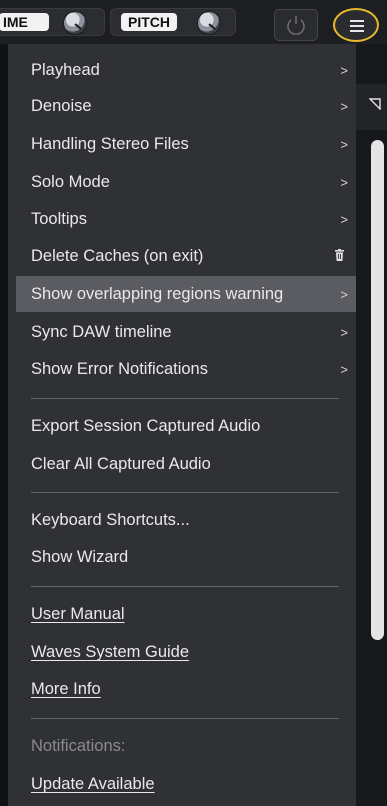 This screenshot has height=806, width=387. What do you see at coordinates (61, 106) in the screenshot?
I see `menu-item-label: Denoise` at bounding box center [61, 106].